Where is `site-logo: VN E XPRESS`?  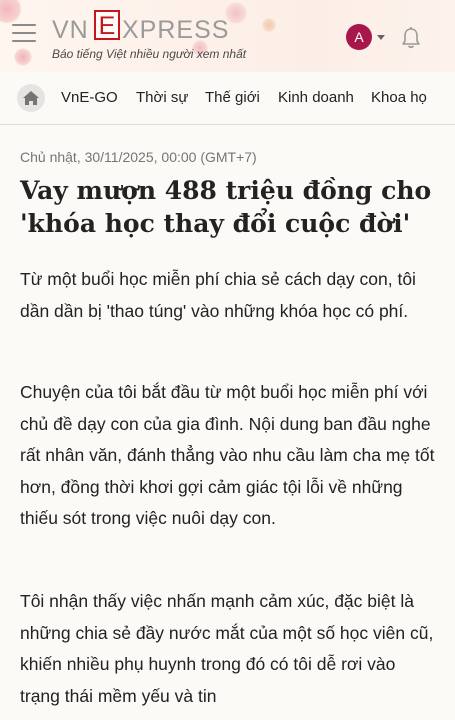 site-logo: VN E XPRESS is located at coordinates (152, 27).